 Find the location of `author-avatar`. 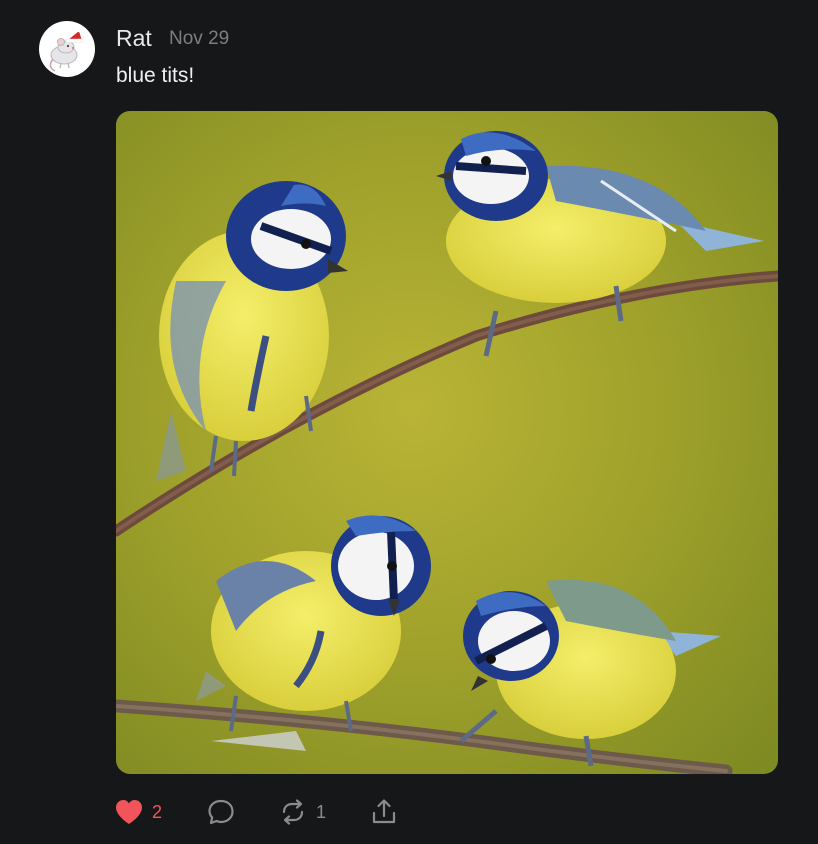

author-avatar is located at coordinates (67, 49).